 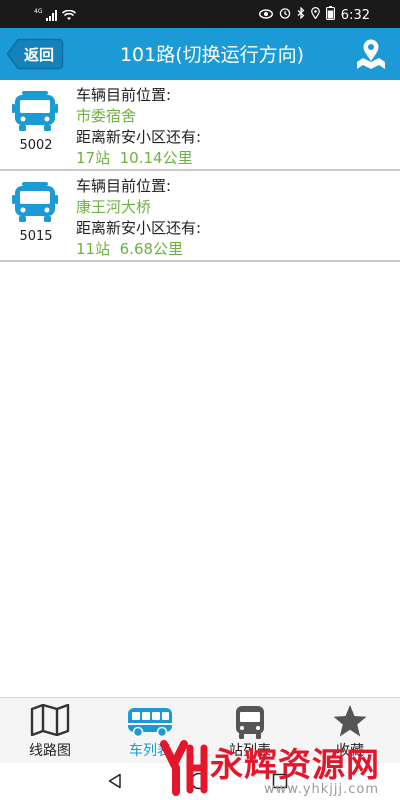 I want to click on status-right: 6:32, so click(x=314, y=15).